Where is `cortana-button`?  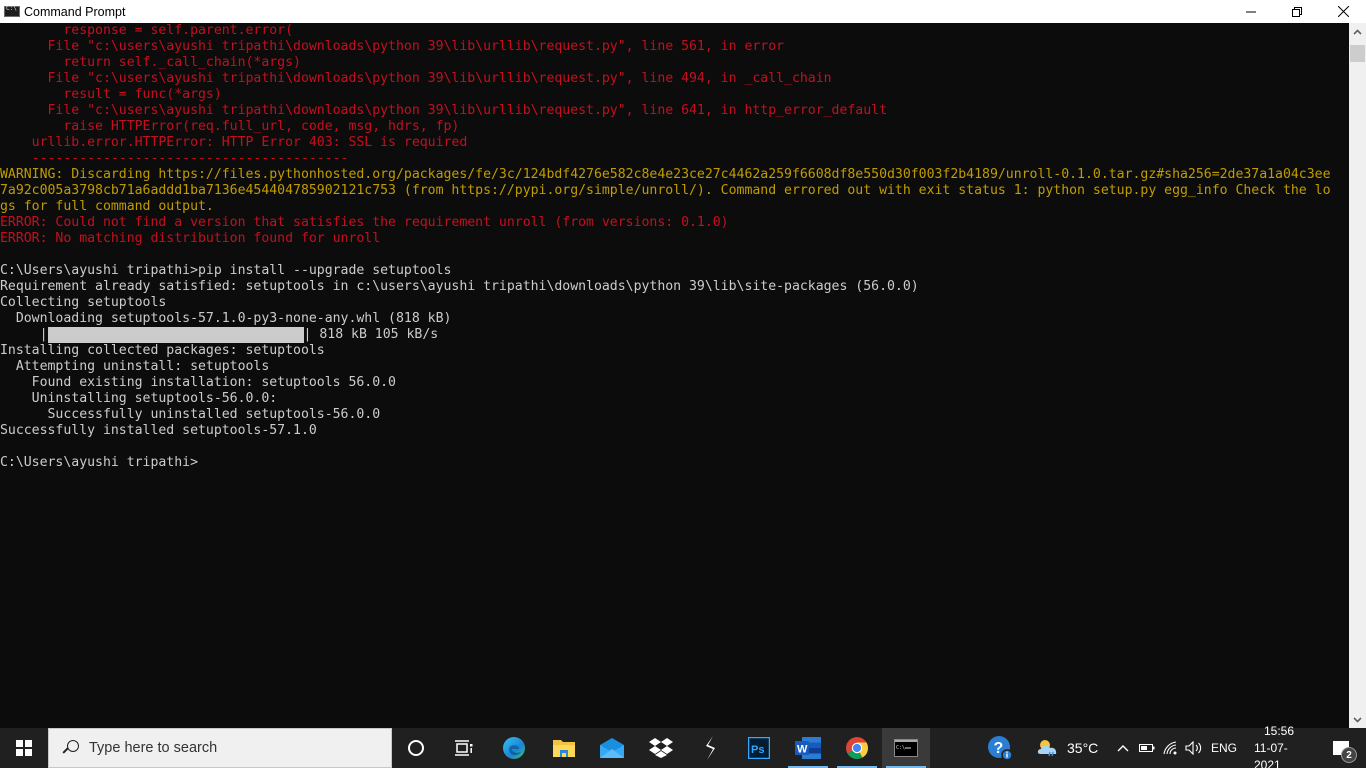
cortana-button is located at coordinates (416, 748).